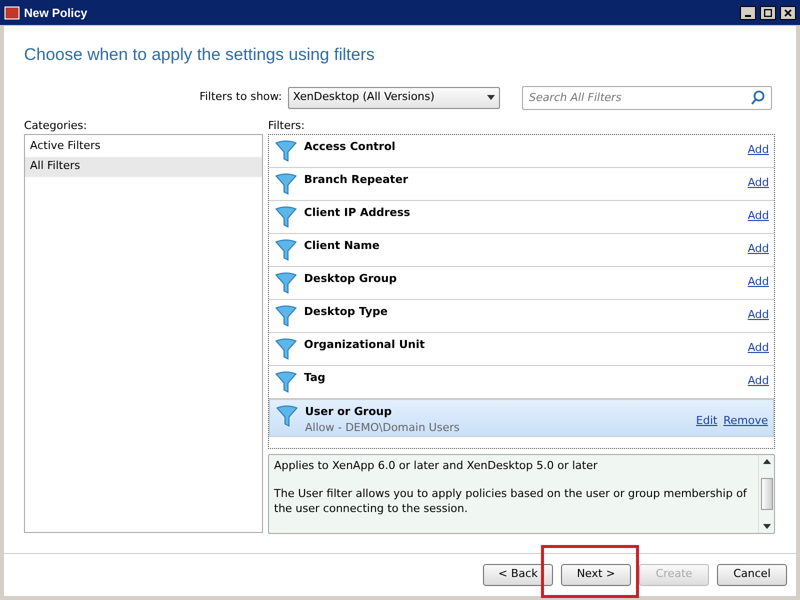 Image resolution: width=800 pixels, height=600 pixels. Describe the element at coordinates (200, 55) in the screenshot. I see `page-heading: Choose when to apply the settings using filters` at that location.